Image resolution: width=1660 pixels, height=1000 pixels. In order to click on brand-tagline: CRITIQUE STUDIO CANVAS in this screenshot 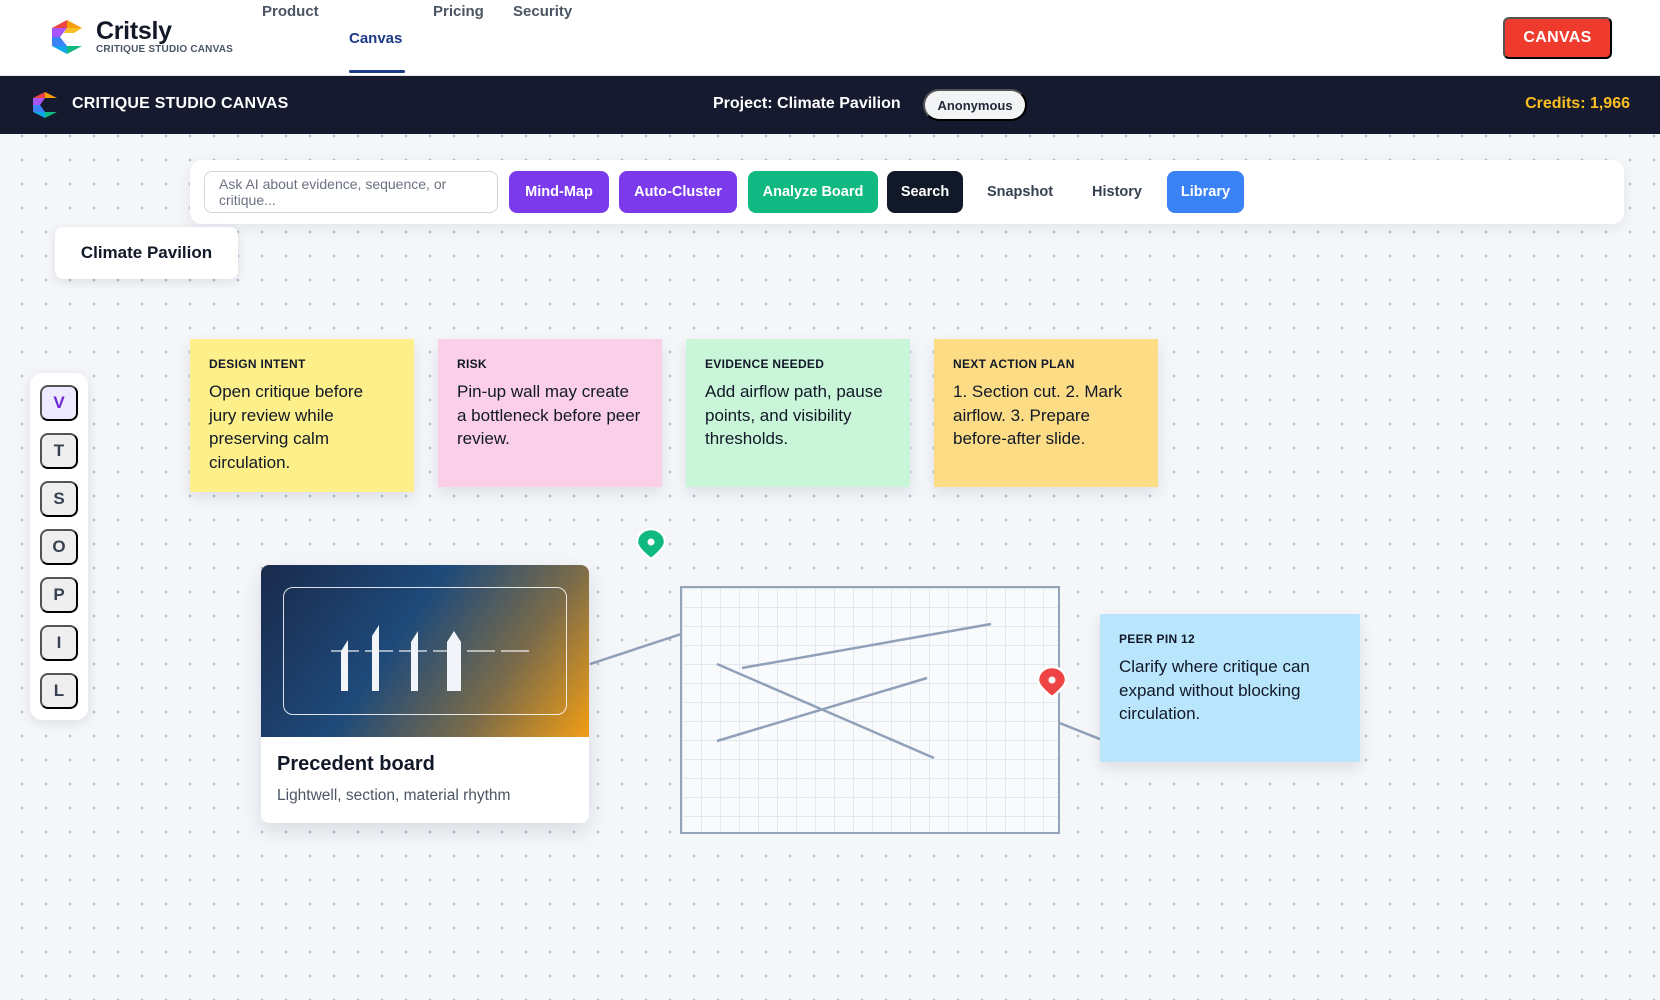, I will do `click(164, 49)`.